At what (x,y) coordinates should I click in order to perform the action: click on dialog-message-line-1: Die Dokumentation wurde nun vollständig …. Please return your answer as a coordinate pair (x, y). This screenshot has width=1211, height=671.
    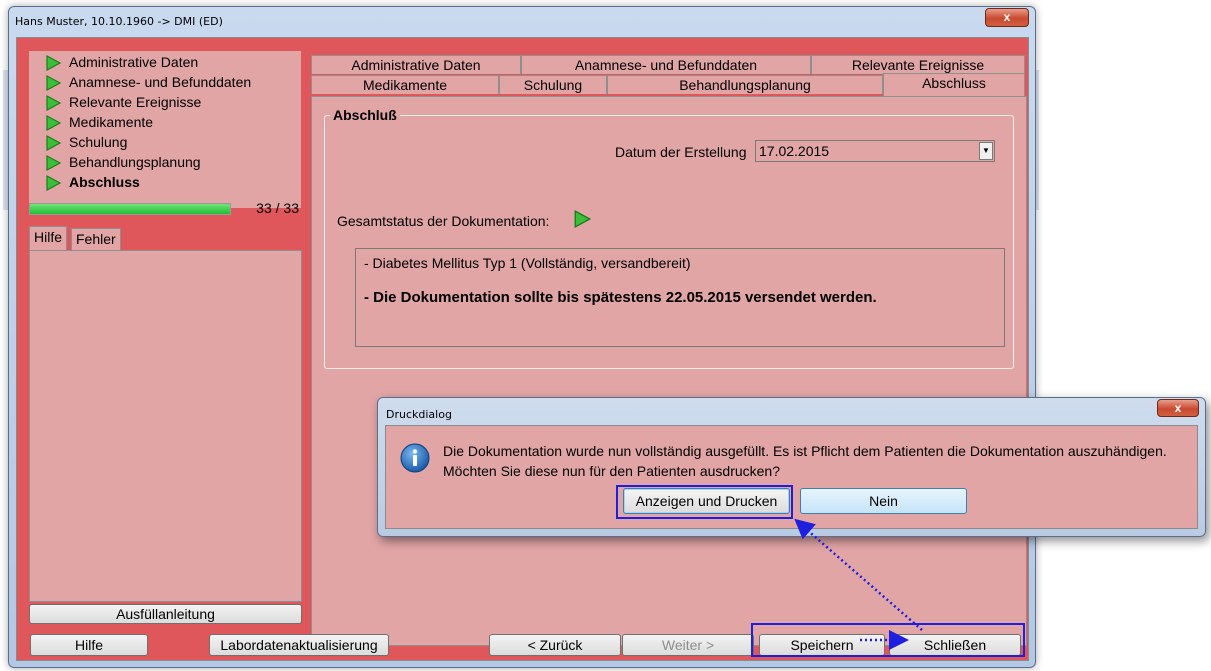
    Looking at the image, I should click on (805, 451).